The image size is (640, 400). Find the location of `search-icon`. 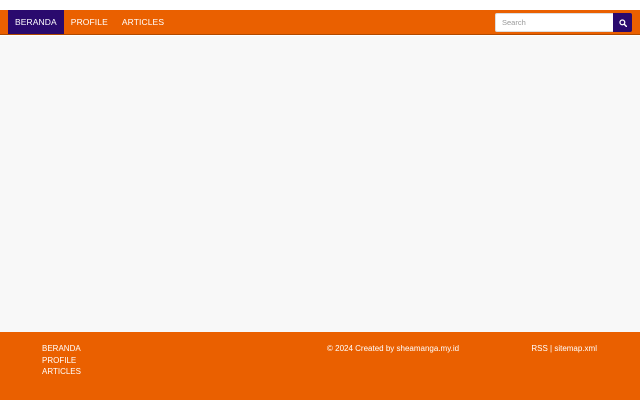

search-icon is located at coordinates (622, 22).